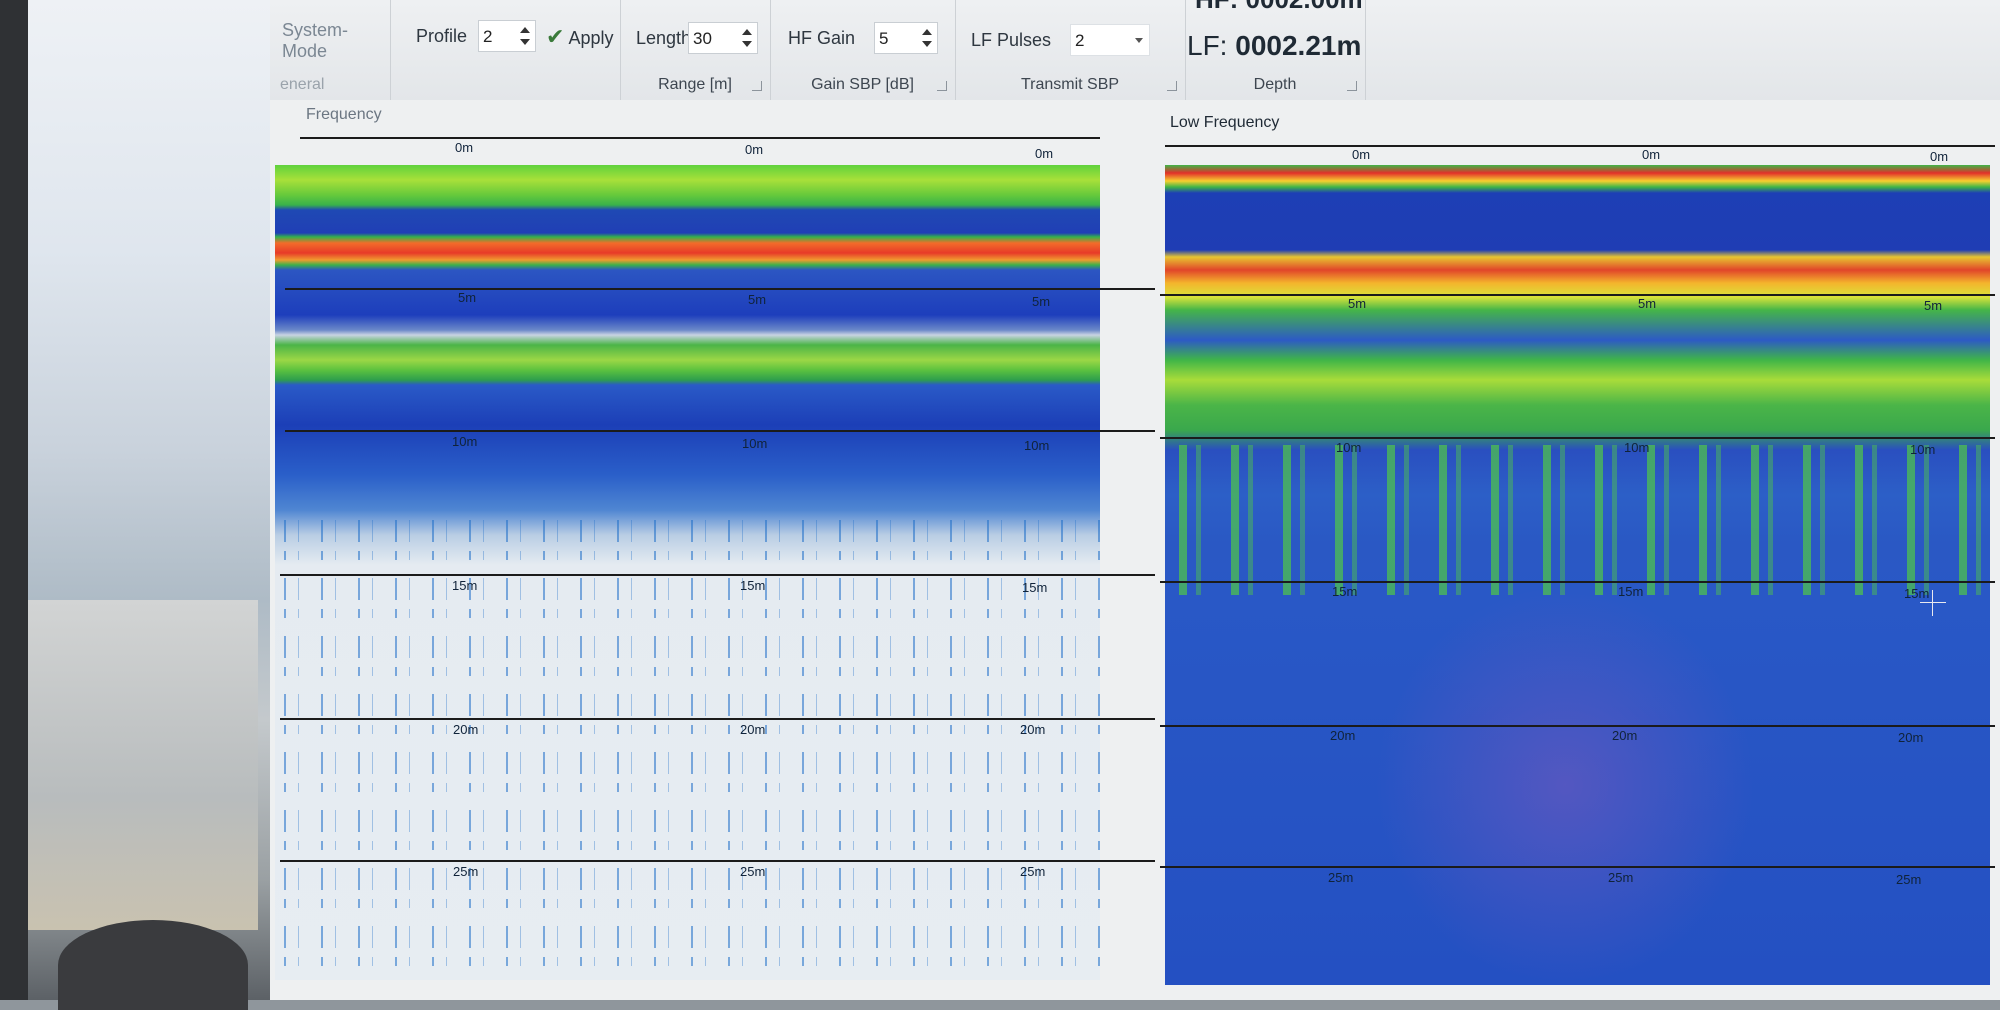  I want to click on checkmark-icon: ✔, so click(555, 36).